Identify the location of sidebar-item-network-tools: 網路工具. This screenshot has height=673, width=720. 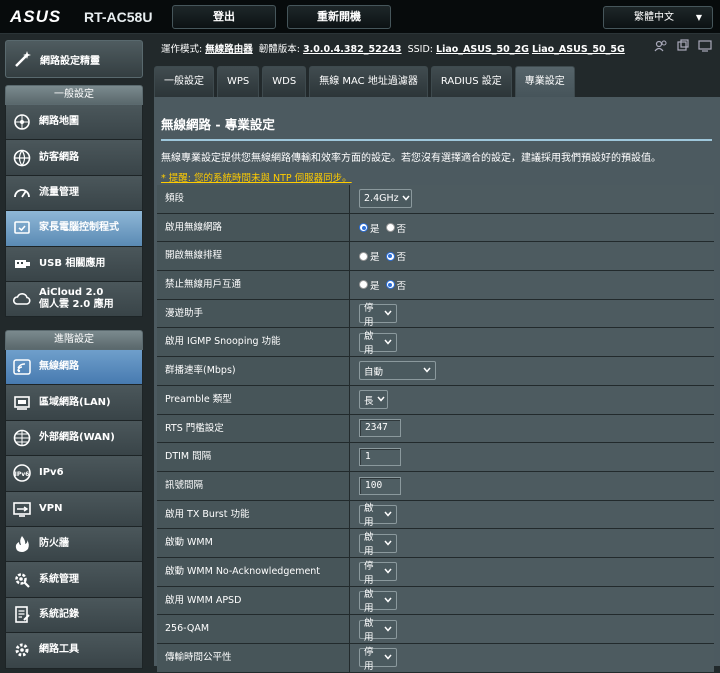
(74, 651).